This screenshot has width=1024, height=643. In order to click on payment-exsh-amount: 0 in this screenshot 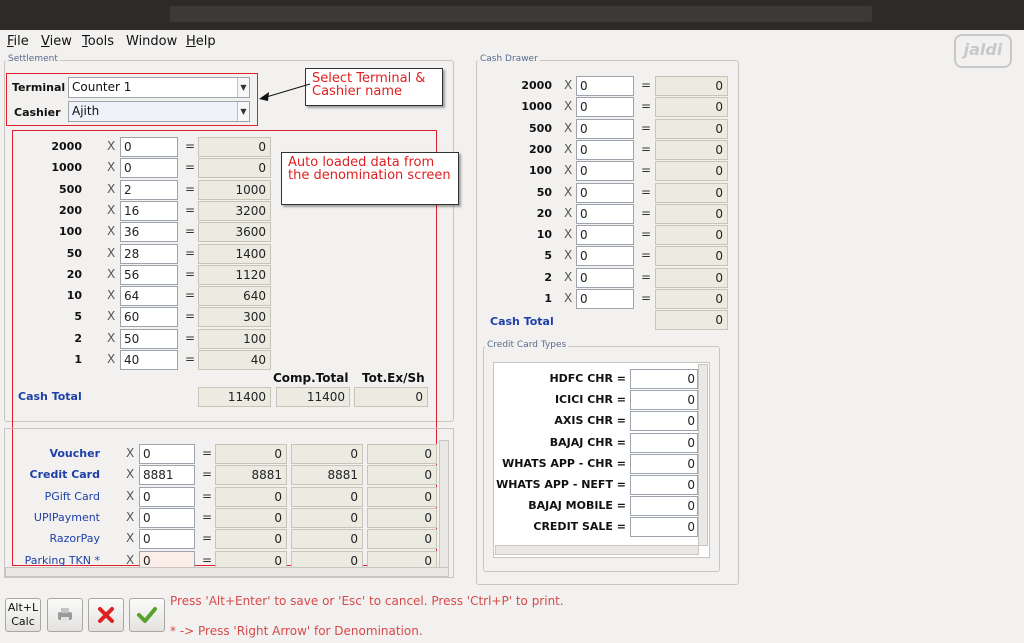, I will do `click(402, 517)`.